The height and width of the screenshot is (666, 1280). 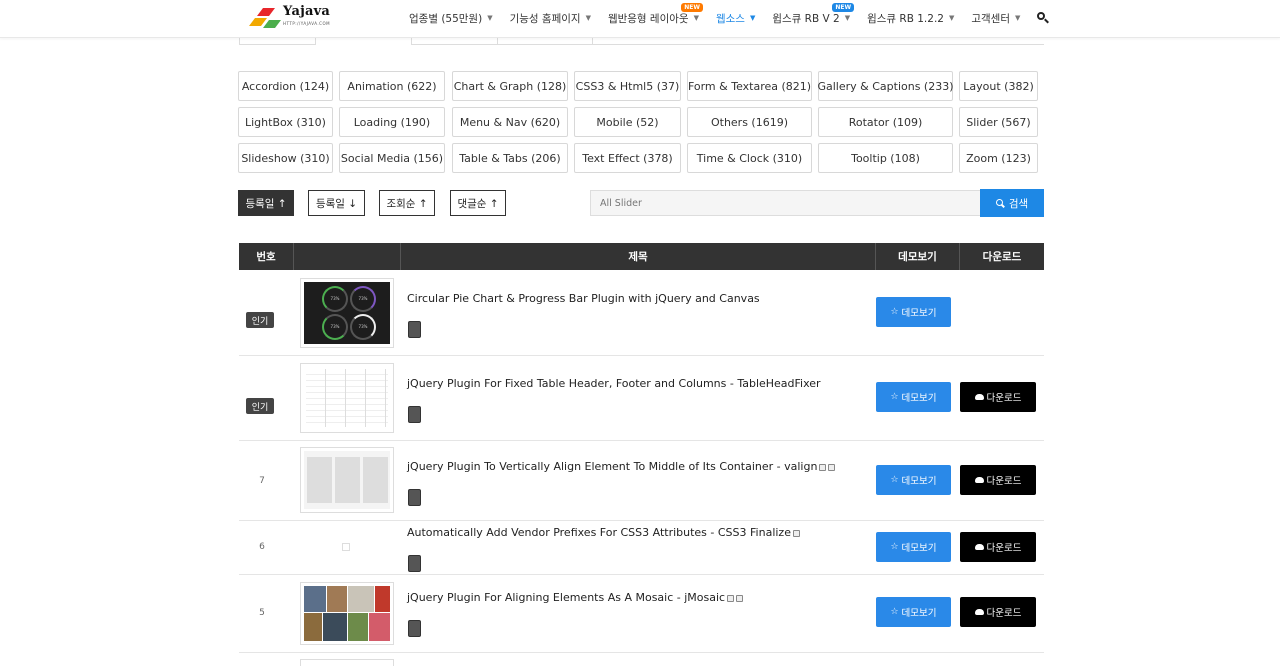 What do you see at coordinates (265, 18) in the screenshot?
I see `logo-mark-icon` at bounding box center [265, 18].